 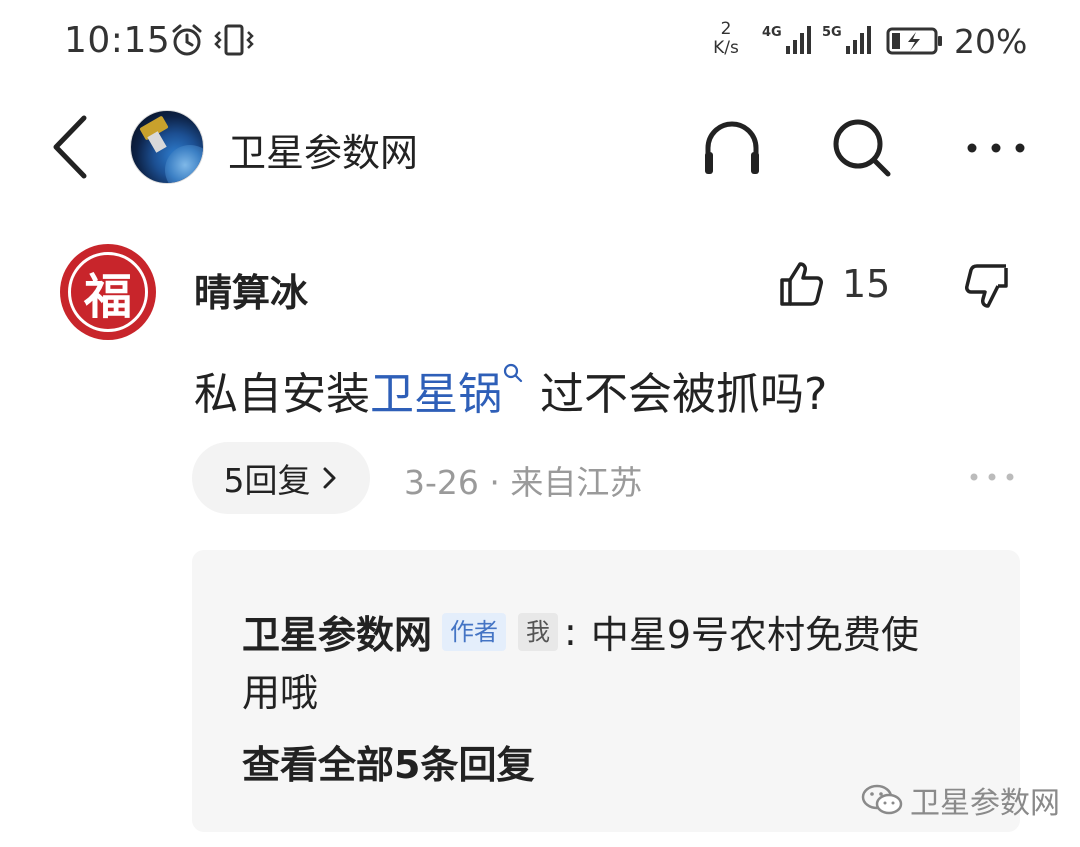 What do you see at coordinates (800, 284) in the screenshot?
I see `thumbs-up-icon` at bounding box center [800, 284].